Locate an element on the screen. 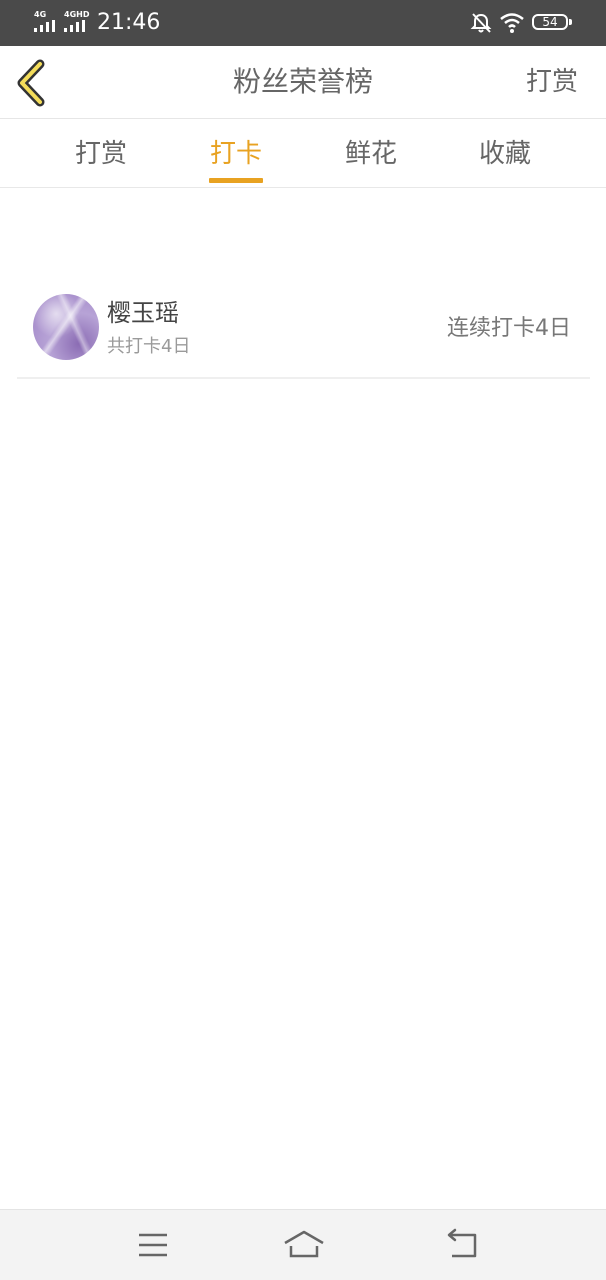 This screenshot has height=1280, width=606. tab-flowers: 鲜花 is located at coordinates (371, 154).